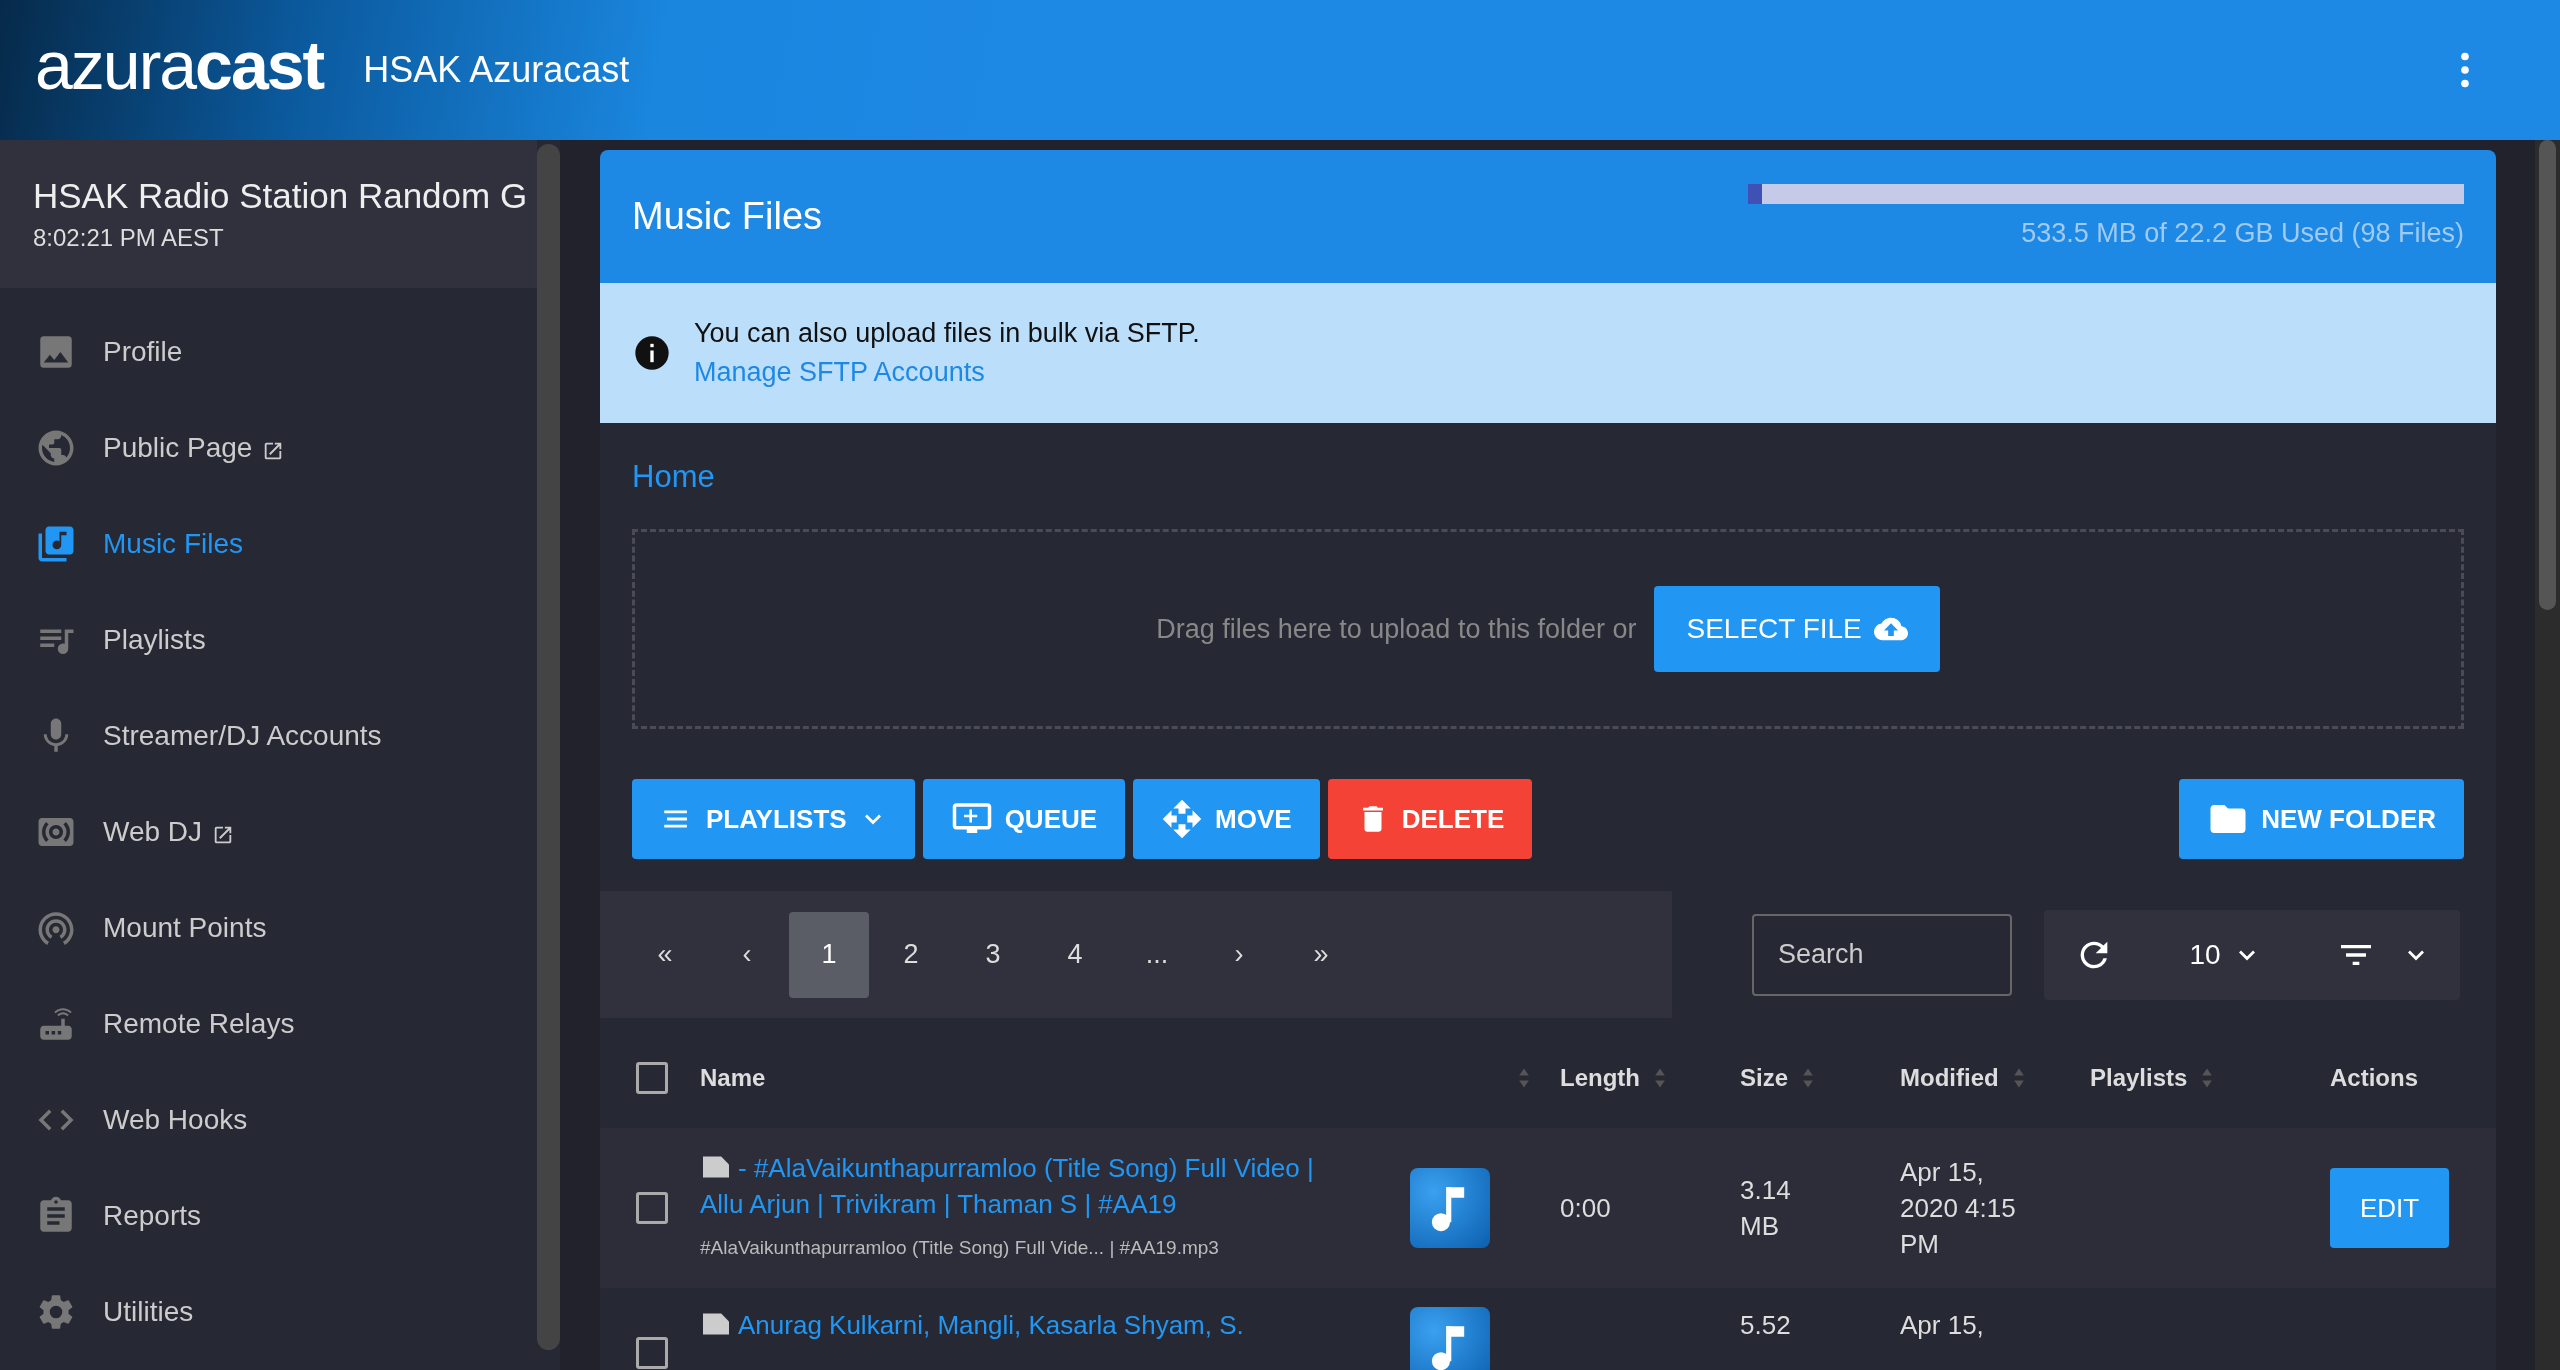  What do you see at coordinates (281, 196) in the screenshot?
I see `station-name: HSAK Radio Station Random G` at bounding box center [281, 196].